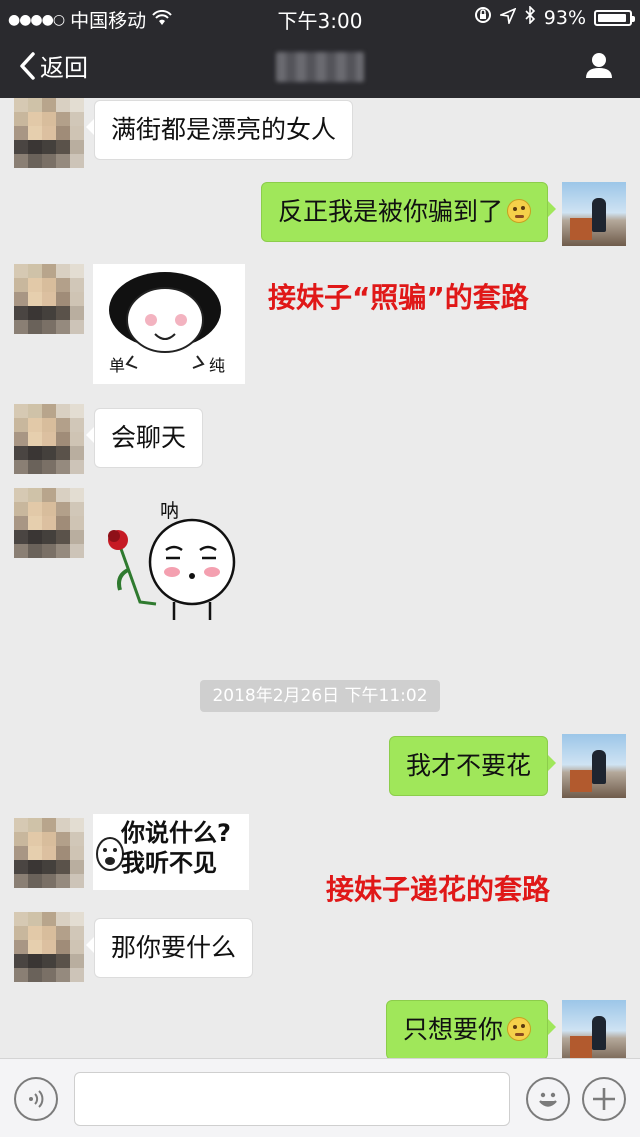 The image size is (640, 1137). What do you see at coordinates (174, 947) in the screenshot?
I see `message-text: 那你要什么` at bounding box center [174, 947].